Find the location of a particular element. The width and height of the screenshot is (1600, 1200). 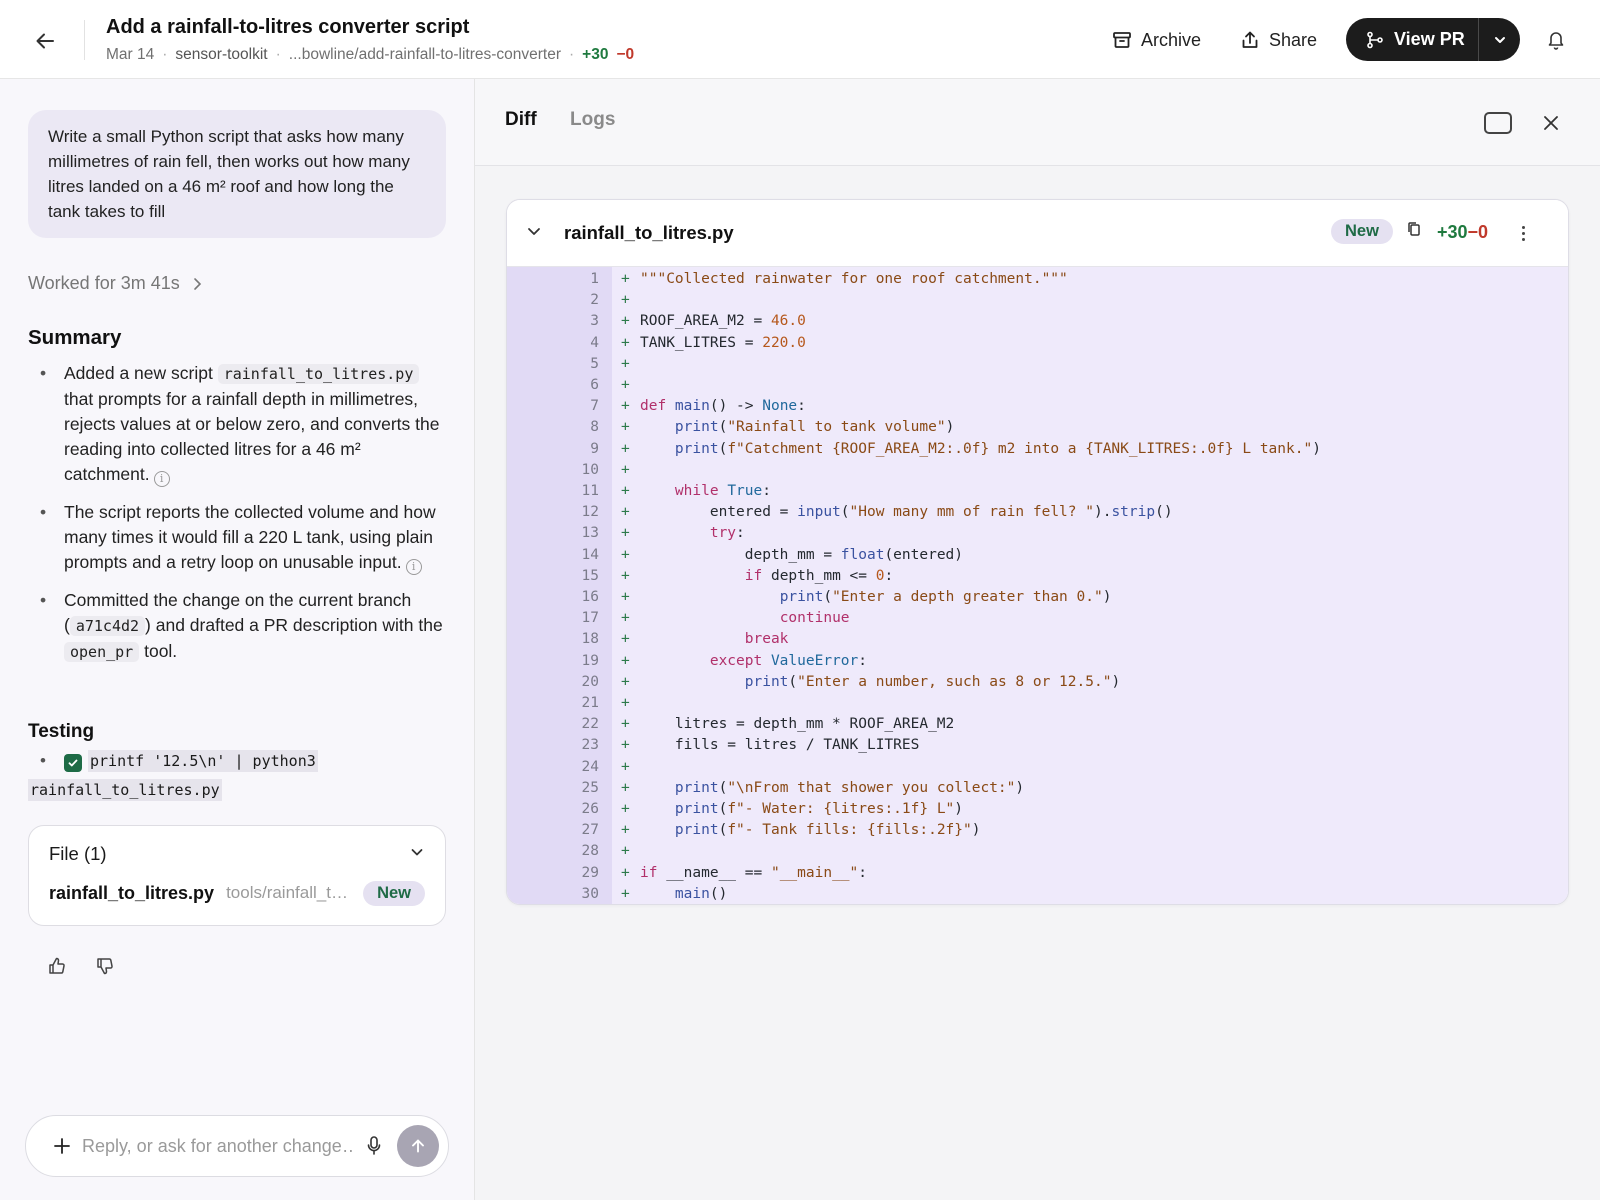

line-number: 8 is located at coordinates (594, 427).